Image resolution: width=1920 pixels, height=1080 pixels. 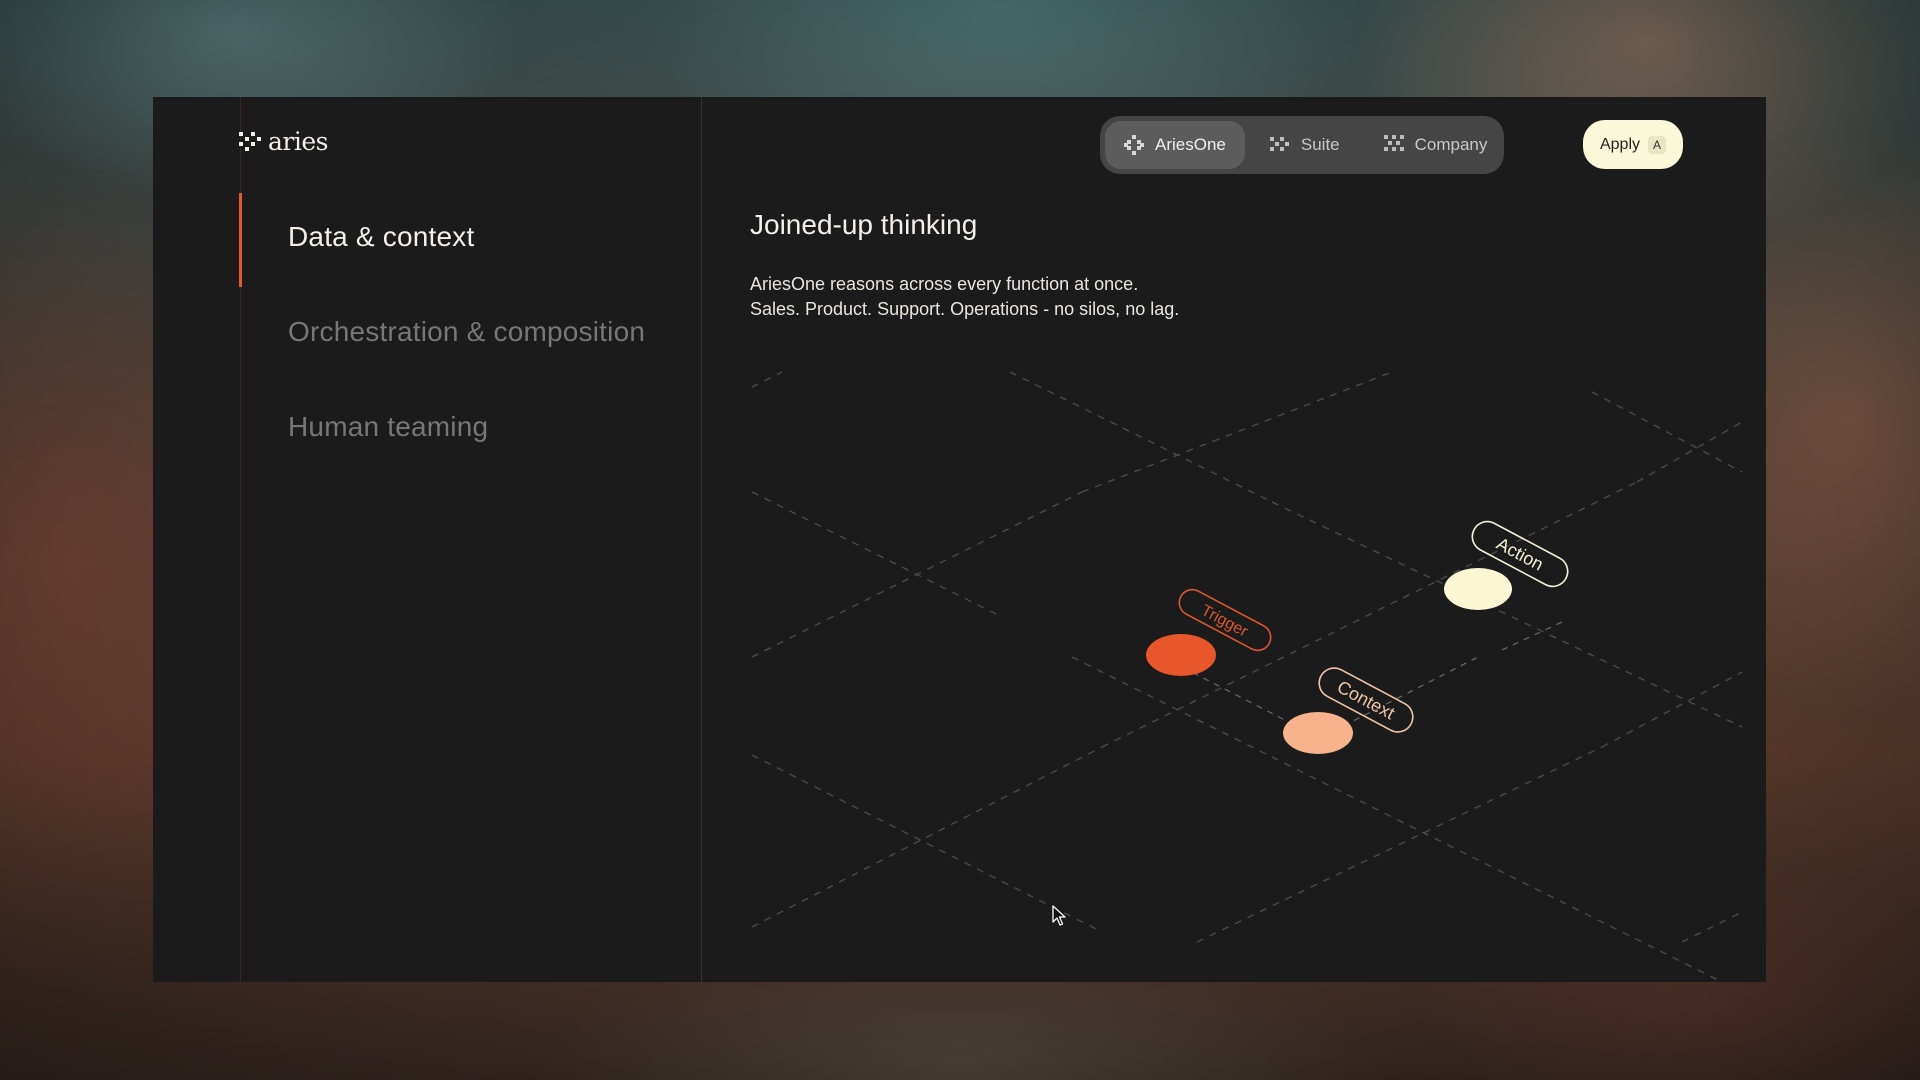 What do you see at coordinates (1508, 563) in the screenshot?
I see `action-node: Action` at bounding box center [1508, 563].